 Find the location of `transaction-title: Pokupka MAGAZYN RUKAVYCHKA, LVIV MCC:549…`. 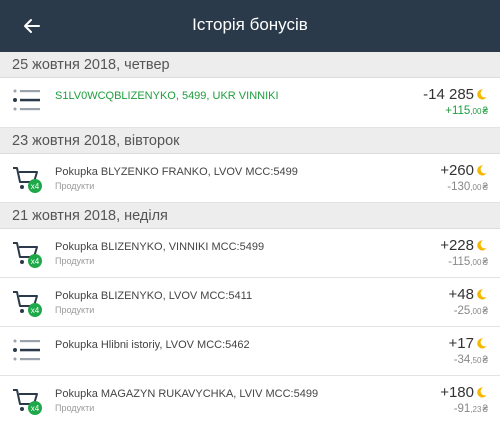

transaction-title: Pokupka MAGAZYN RUKAVYCHKA, LVIV MCC:549… is located at coordinates (187, 394).